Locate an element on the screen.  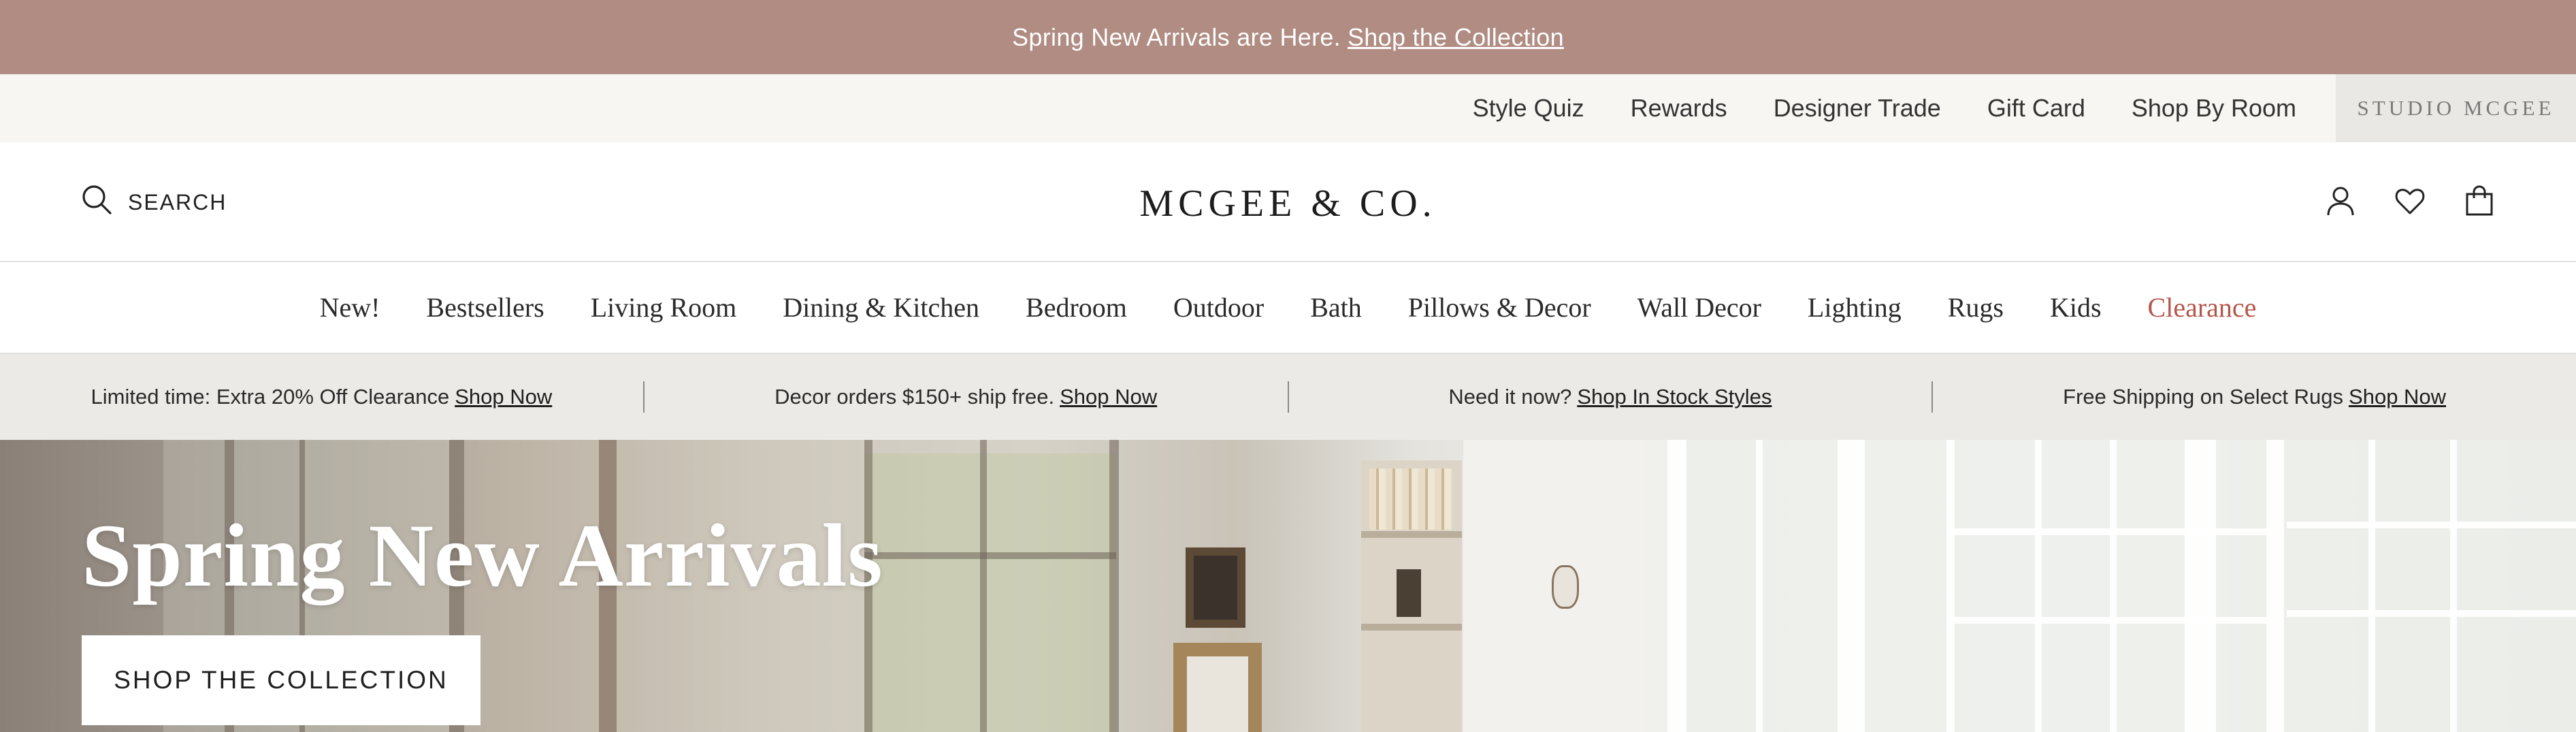
shop-collection-link: Shop the Collection is located at coordinates (1456, 37).